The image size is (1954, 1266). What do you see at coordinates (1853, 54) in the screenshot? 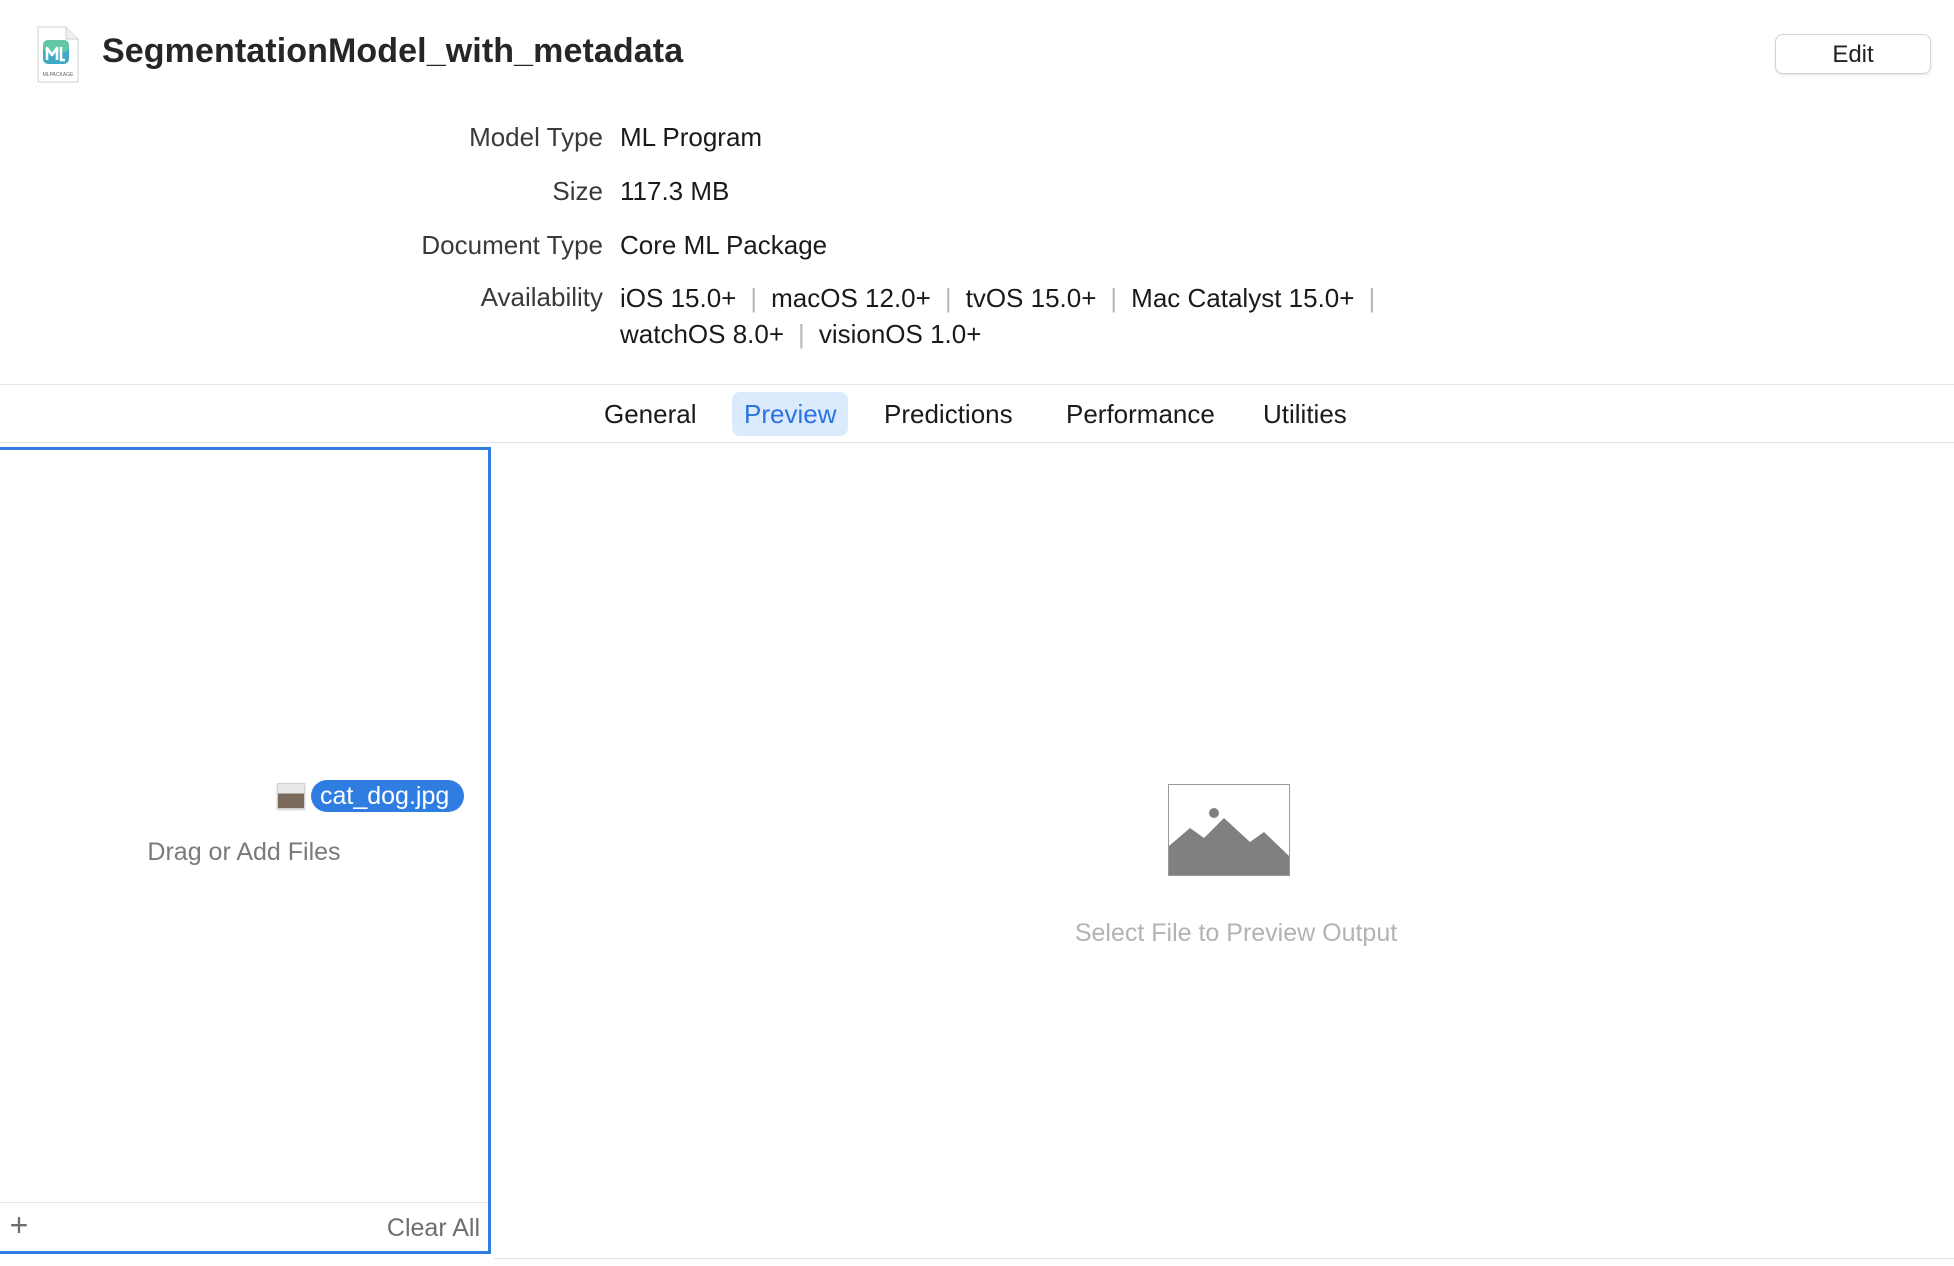
I see `edit-button: Edit` at bounding box center [1853, 54].